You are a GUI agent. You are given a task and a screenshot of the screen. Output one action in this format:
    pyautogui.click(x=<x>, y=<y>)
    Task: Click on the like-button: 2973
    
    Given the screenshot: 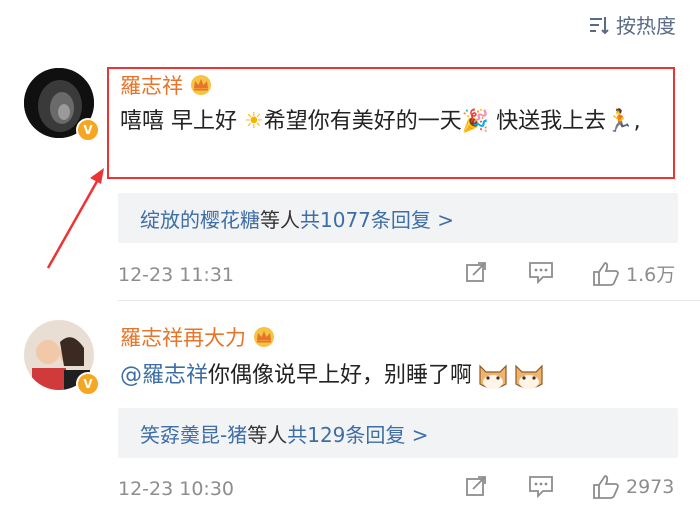 What is the action you would take?
    pyautogui.click(x=633, y=487)
    